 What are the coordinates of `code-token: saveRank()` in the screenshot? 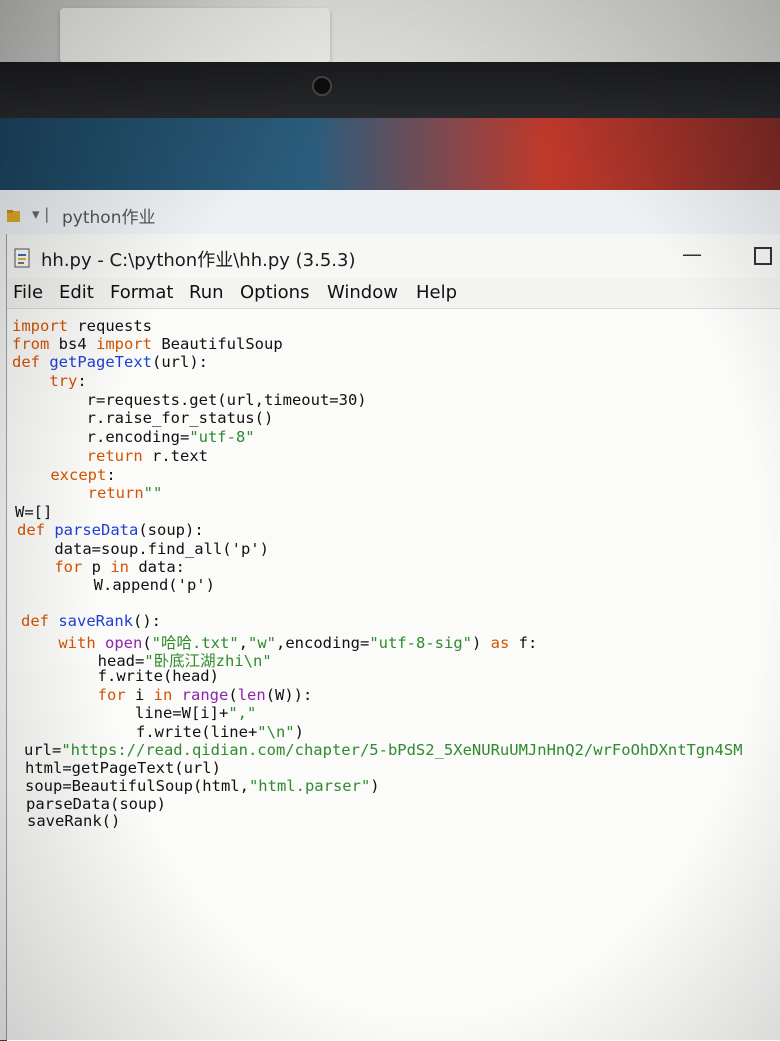 It's located at (74, 821).